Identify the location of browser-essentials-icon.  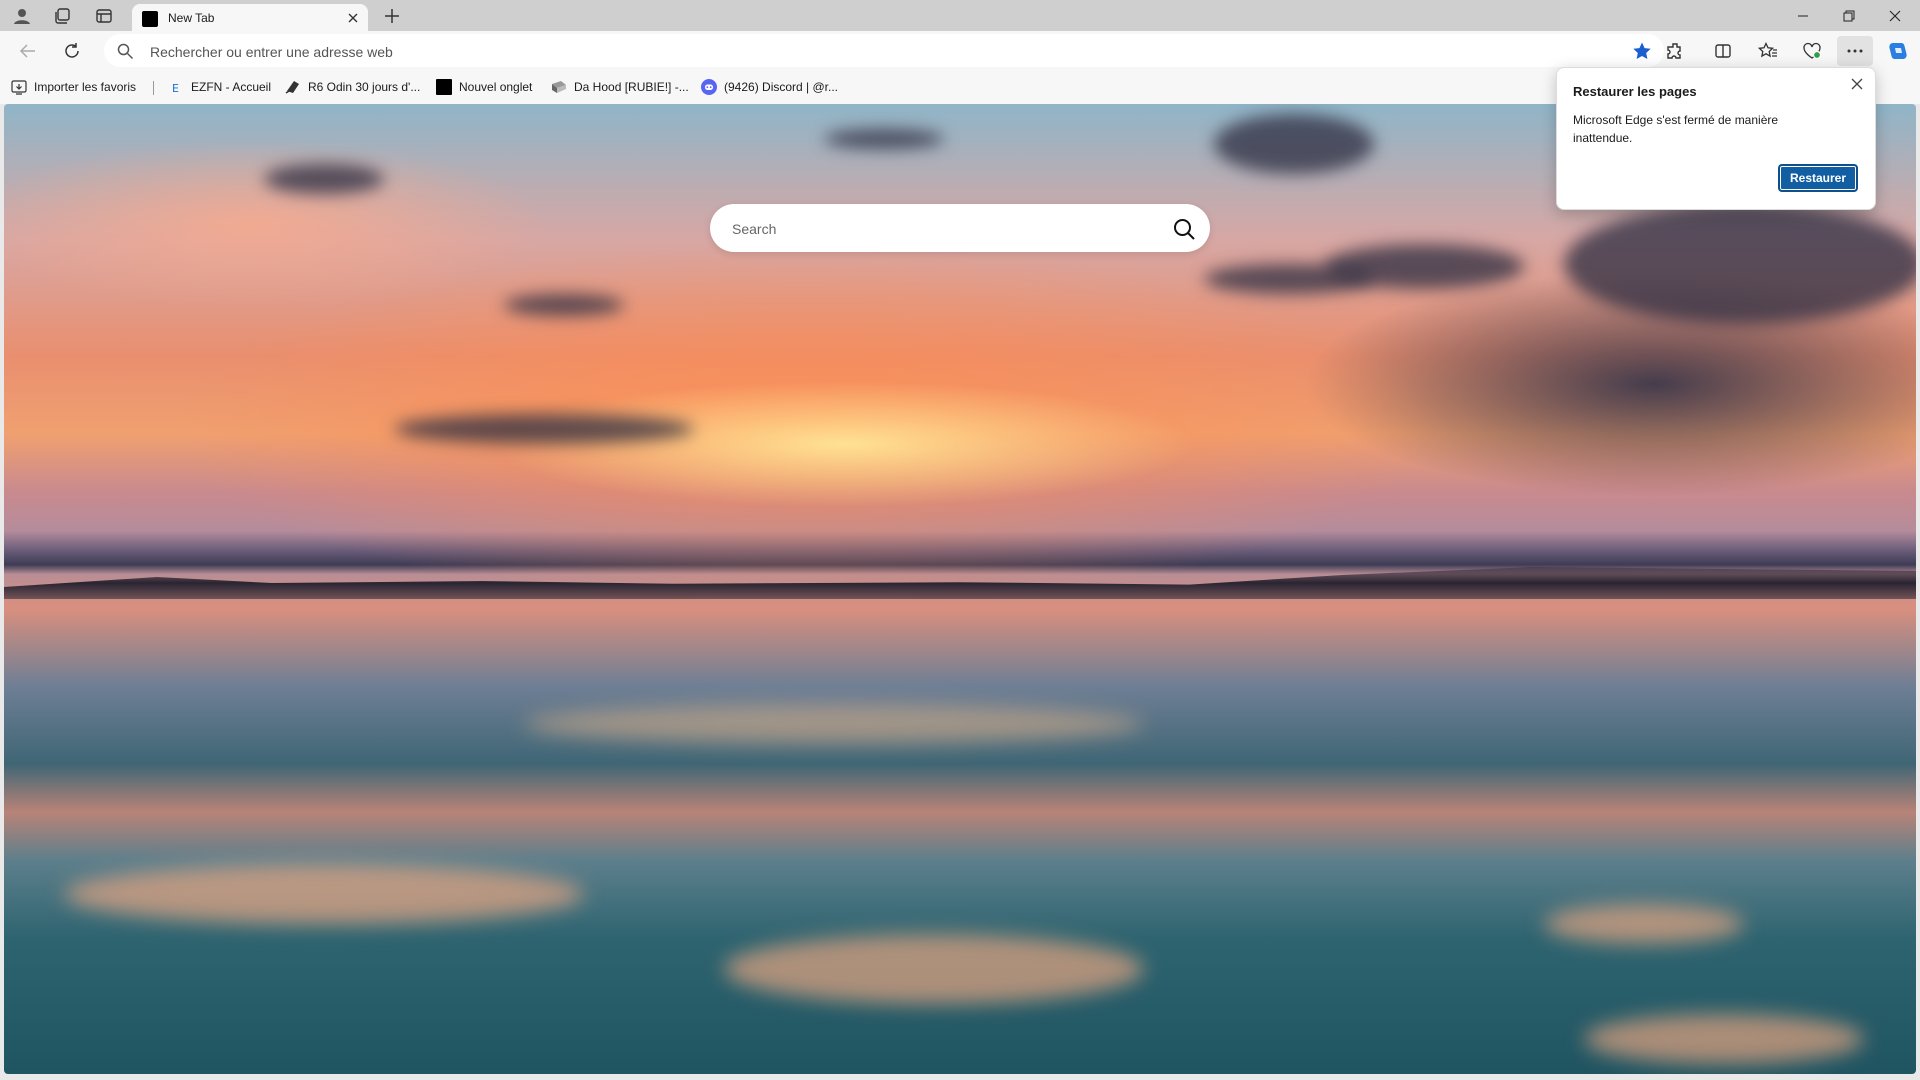
(1812, 51).